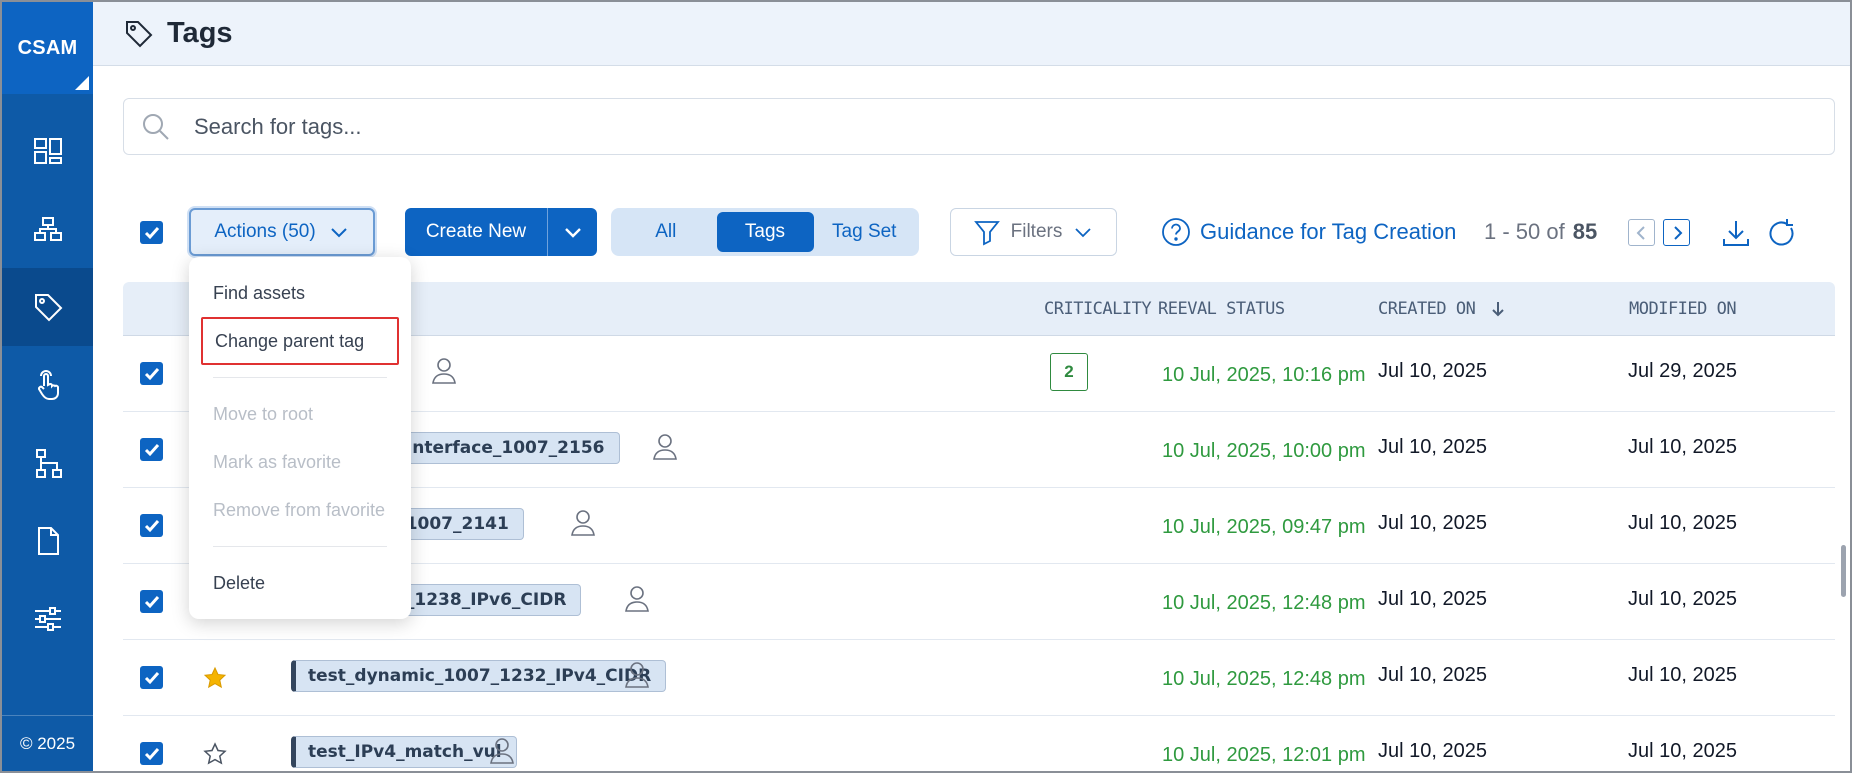 Image resolution: width=1852 pixels, height=773 pixels. I want to click on page-title: Tags, so click(200, 33).